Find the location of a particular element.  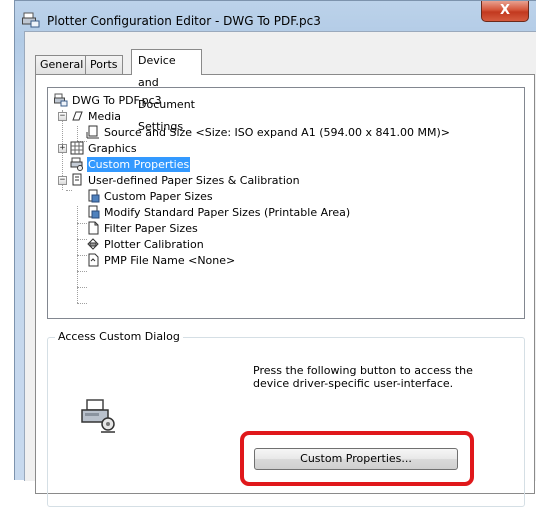

tree-item-filter-paper: Filter Paper Sizes is located at coordinates (142, 228).